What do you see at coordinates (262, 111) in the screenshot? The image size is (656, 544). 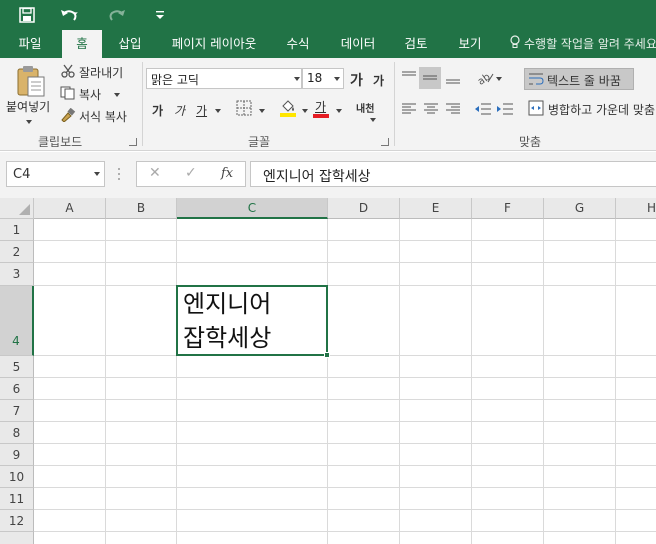 I see `borders-dropdown-icon` at bounding box center [262, 111].